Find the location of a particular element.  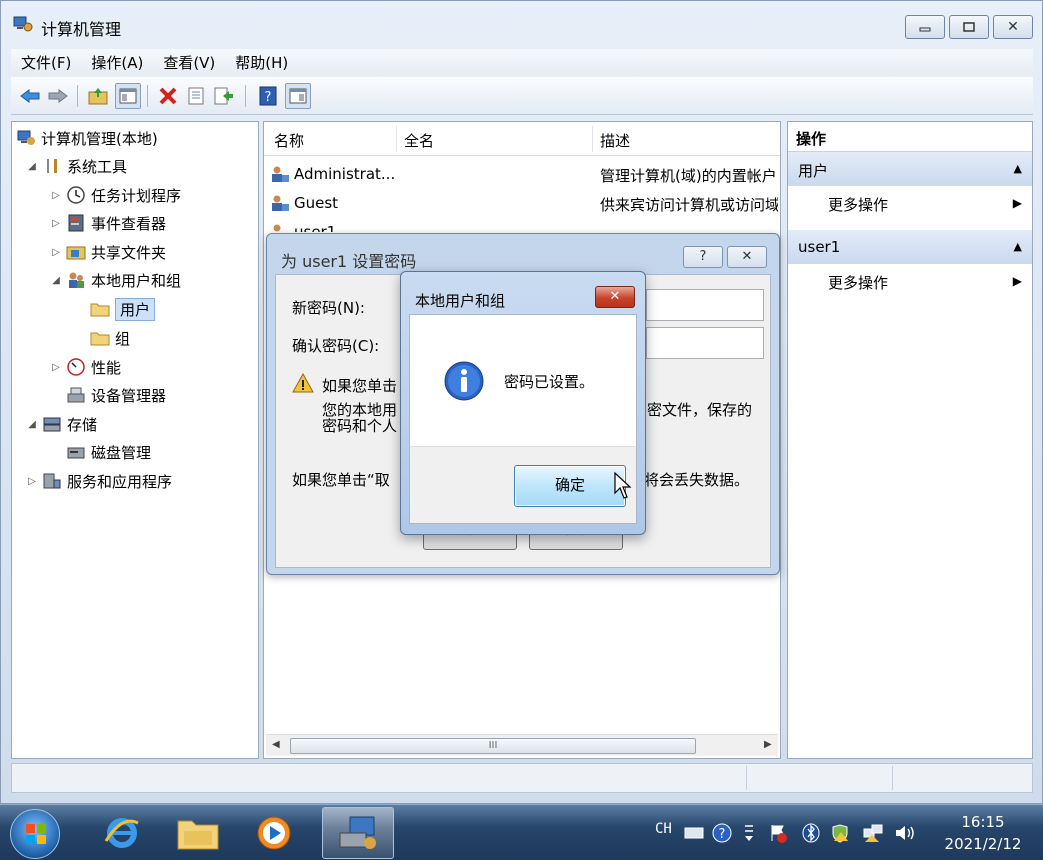

tree-item-event-viewer: ▷ 事件查看器 is located at coordinates (108, 223).